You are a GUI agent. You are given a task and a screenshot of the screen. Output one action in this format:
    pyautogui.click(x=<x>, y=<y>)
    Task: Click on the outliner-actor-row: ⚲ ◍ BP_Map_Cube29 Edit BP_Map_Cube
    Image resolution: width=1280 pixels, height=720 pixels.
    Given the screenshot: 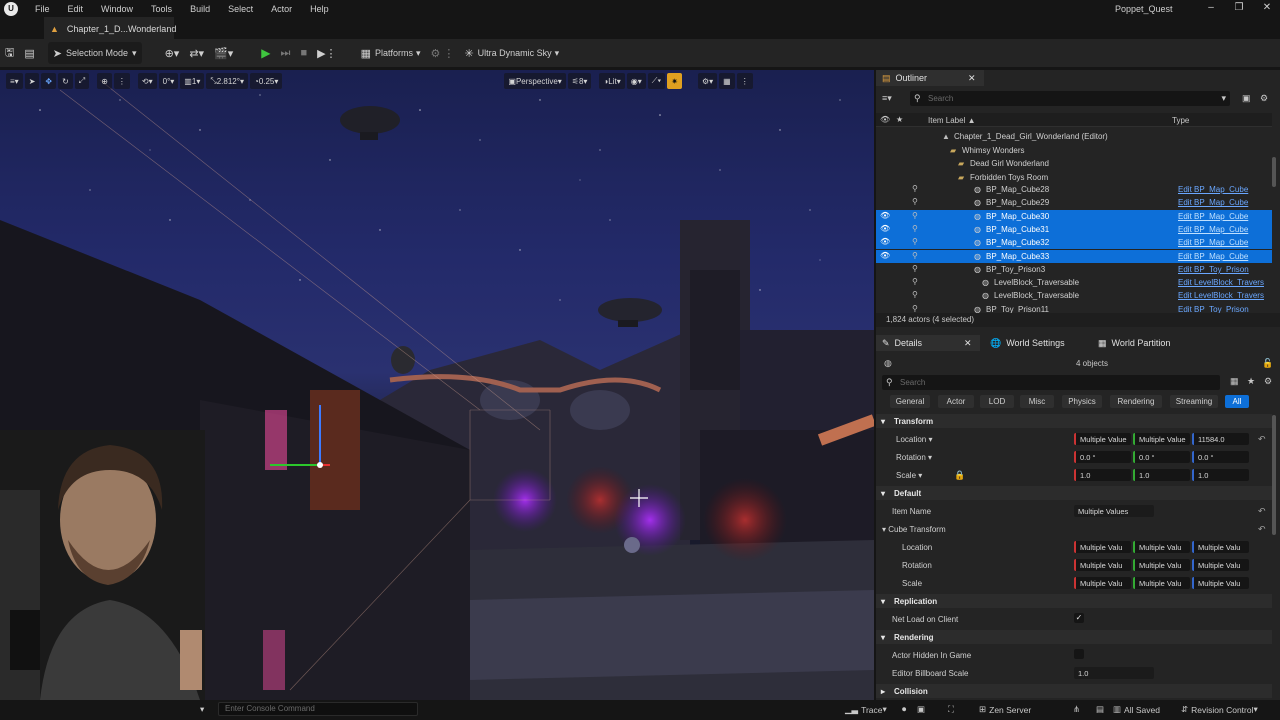 What is the action you would take?
    pyautogui.click(x=1074, y=202)
    